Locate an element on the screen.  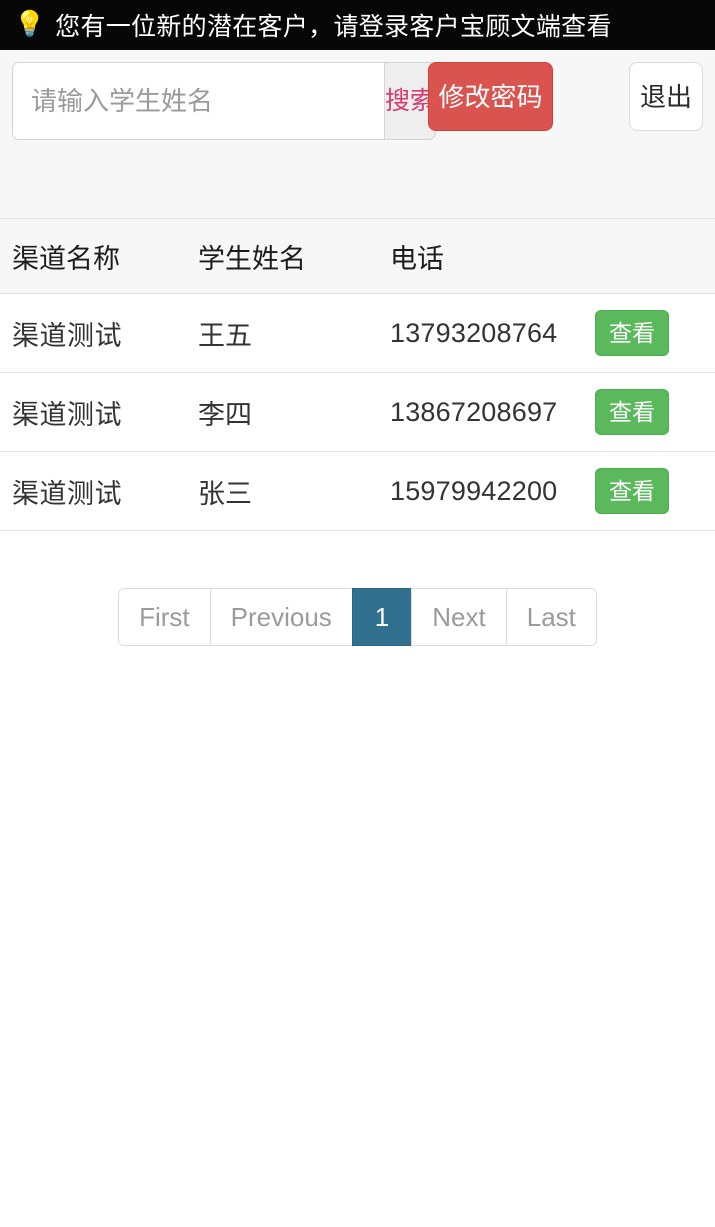
pagination-next: Next is located at coordinates (458, 617).